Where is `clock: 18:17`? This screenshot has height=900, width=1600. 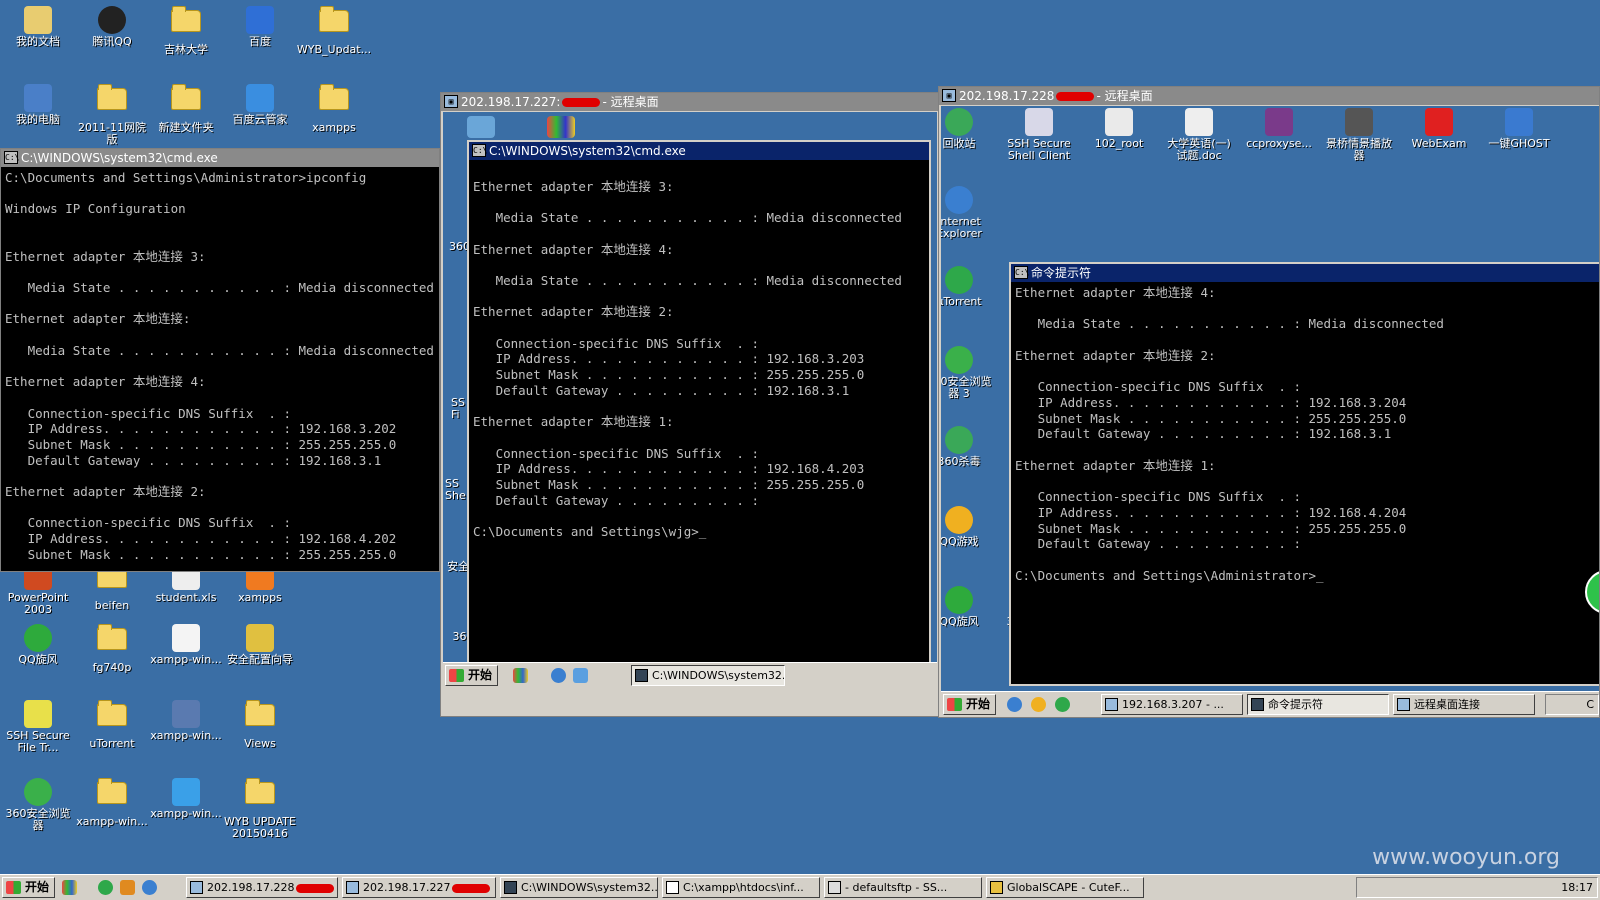
clock: 18:17 is located at coordinates (1577, 887).